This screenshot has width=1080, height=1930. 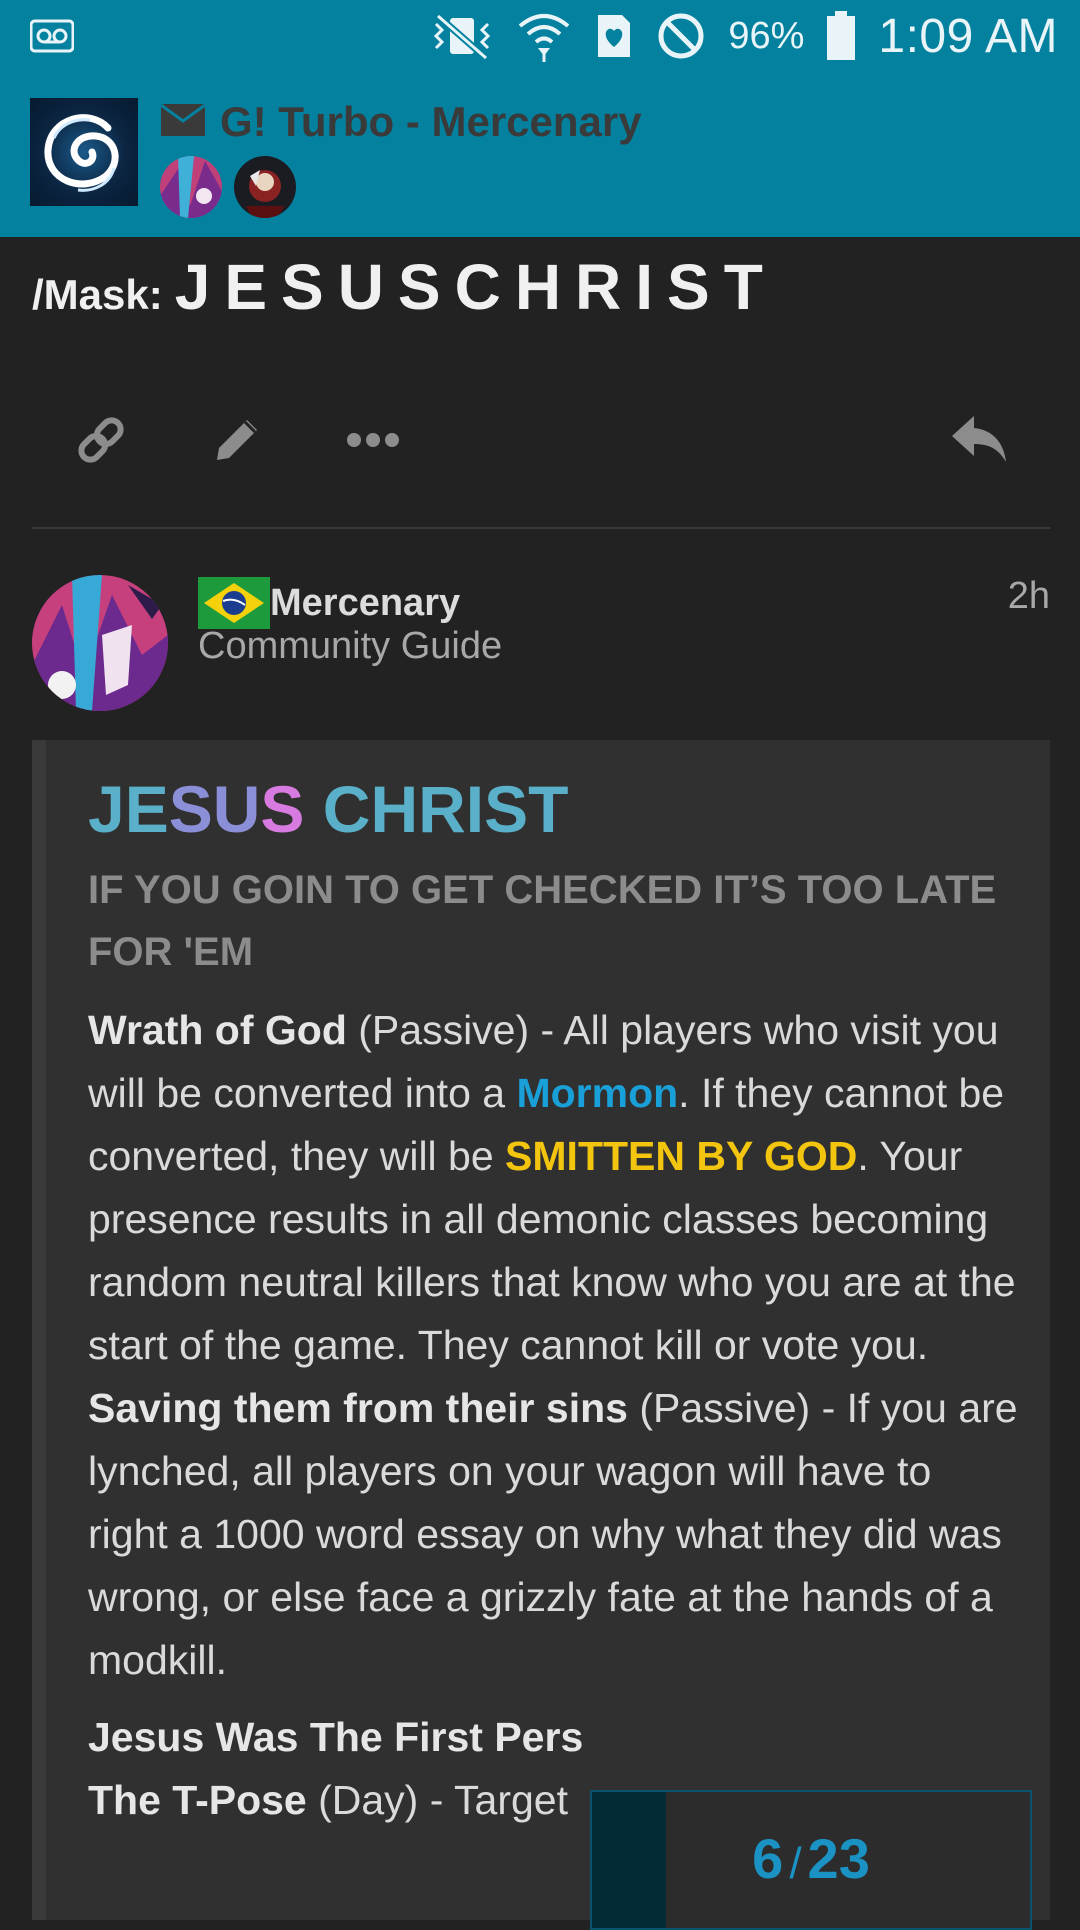 I want to click on more-options-icon, so click(x=373, y=440).